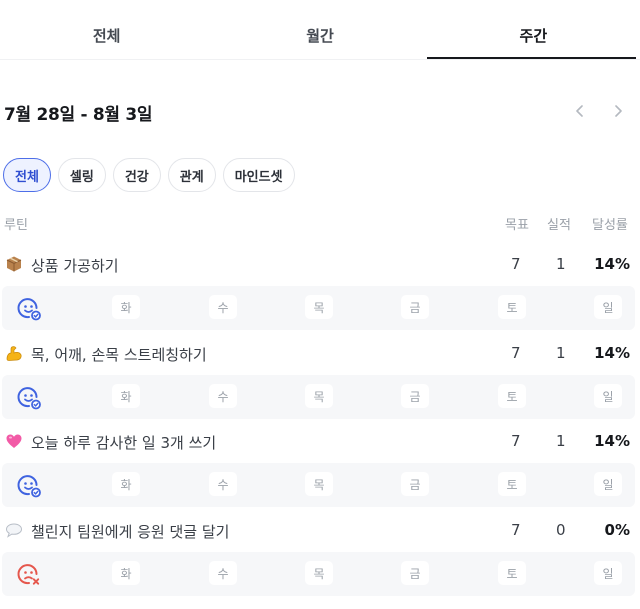 Image resolution: width=640 pixels, height=609 pixels. What do you see at coordinates (14, 353) in the screenshot?
I see `flexed-biceps-icon` at bounding box center [14, 353].